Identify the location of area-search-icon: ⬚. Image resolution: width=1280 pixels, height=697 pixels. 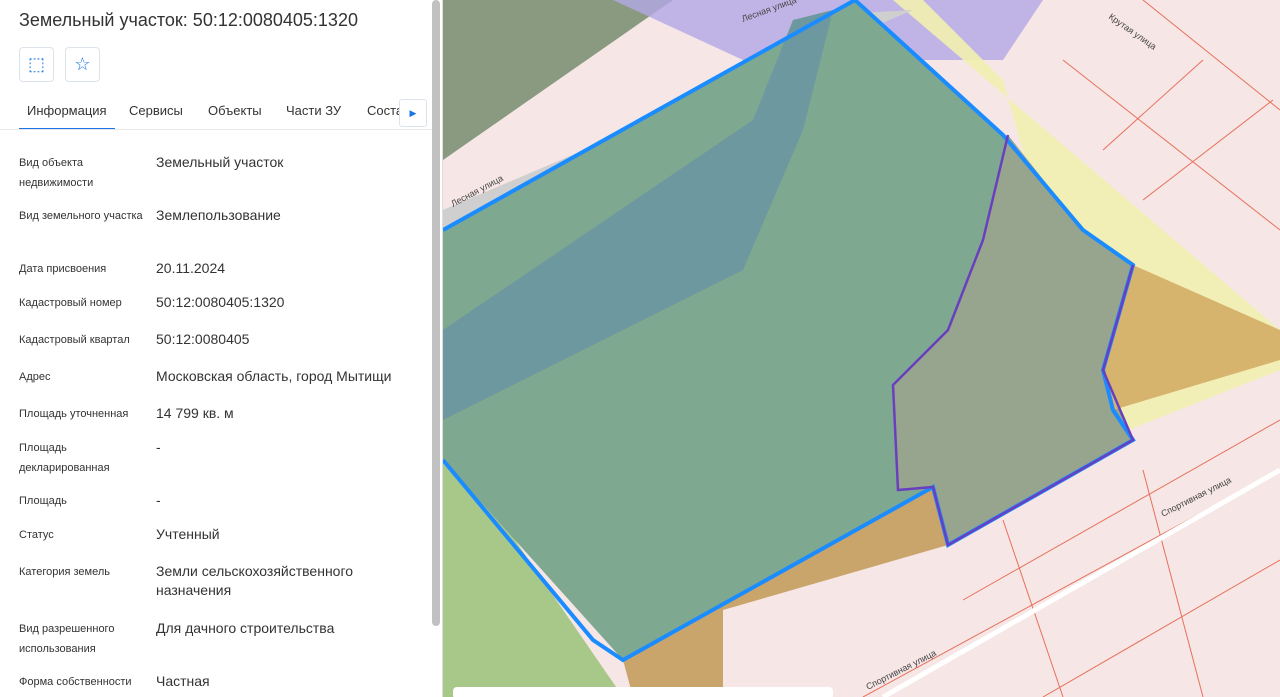
(36, 64).